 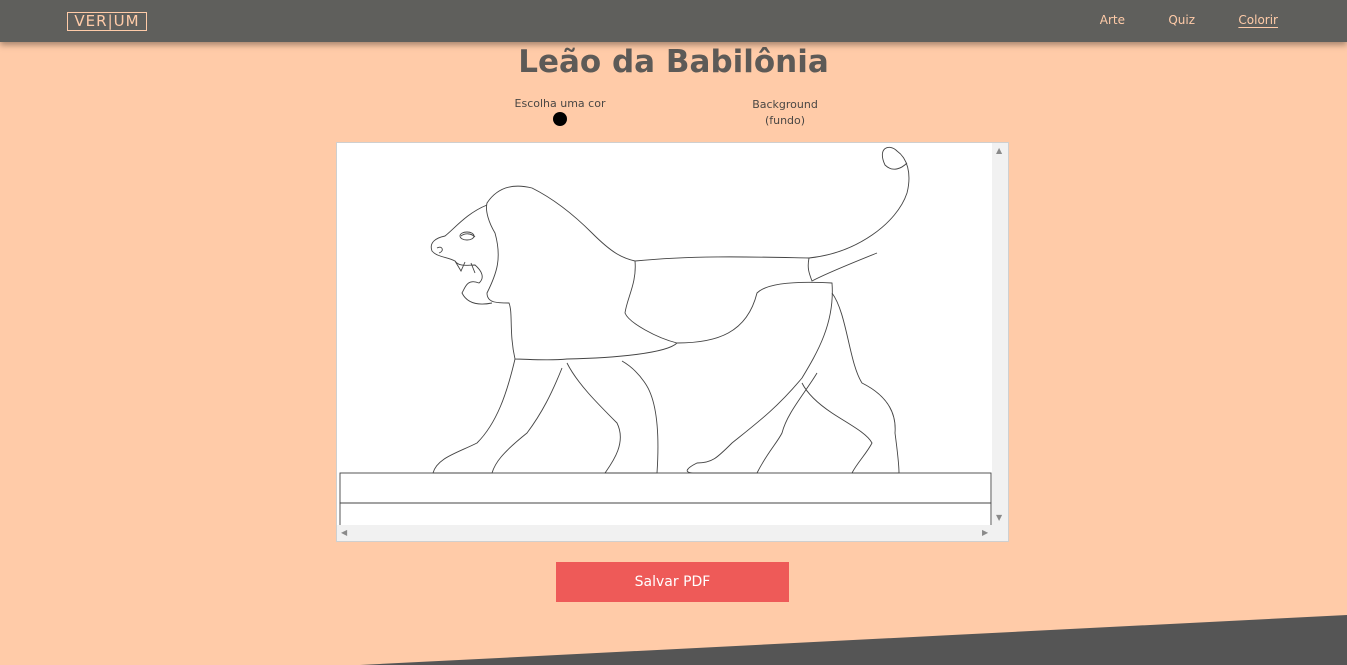 I want to click on nav-link-arte: Arte, so click(x=1112, y=20).